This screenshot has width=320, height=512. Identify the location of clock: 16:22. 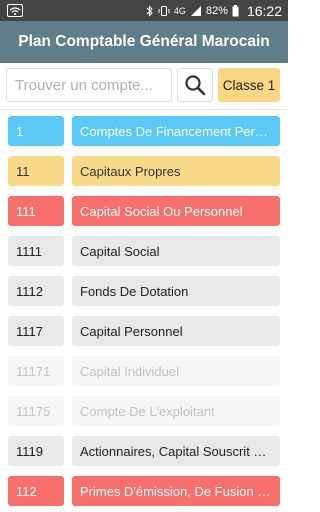
(264, 10).